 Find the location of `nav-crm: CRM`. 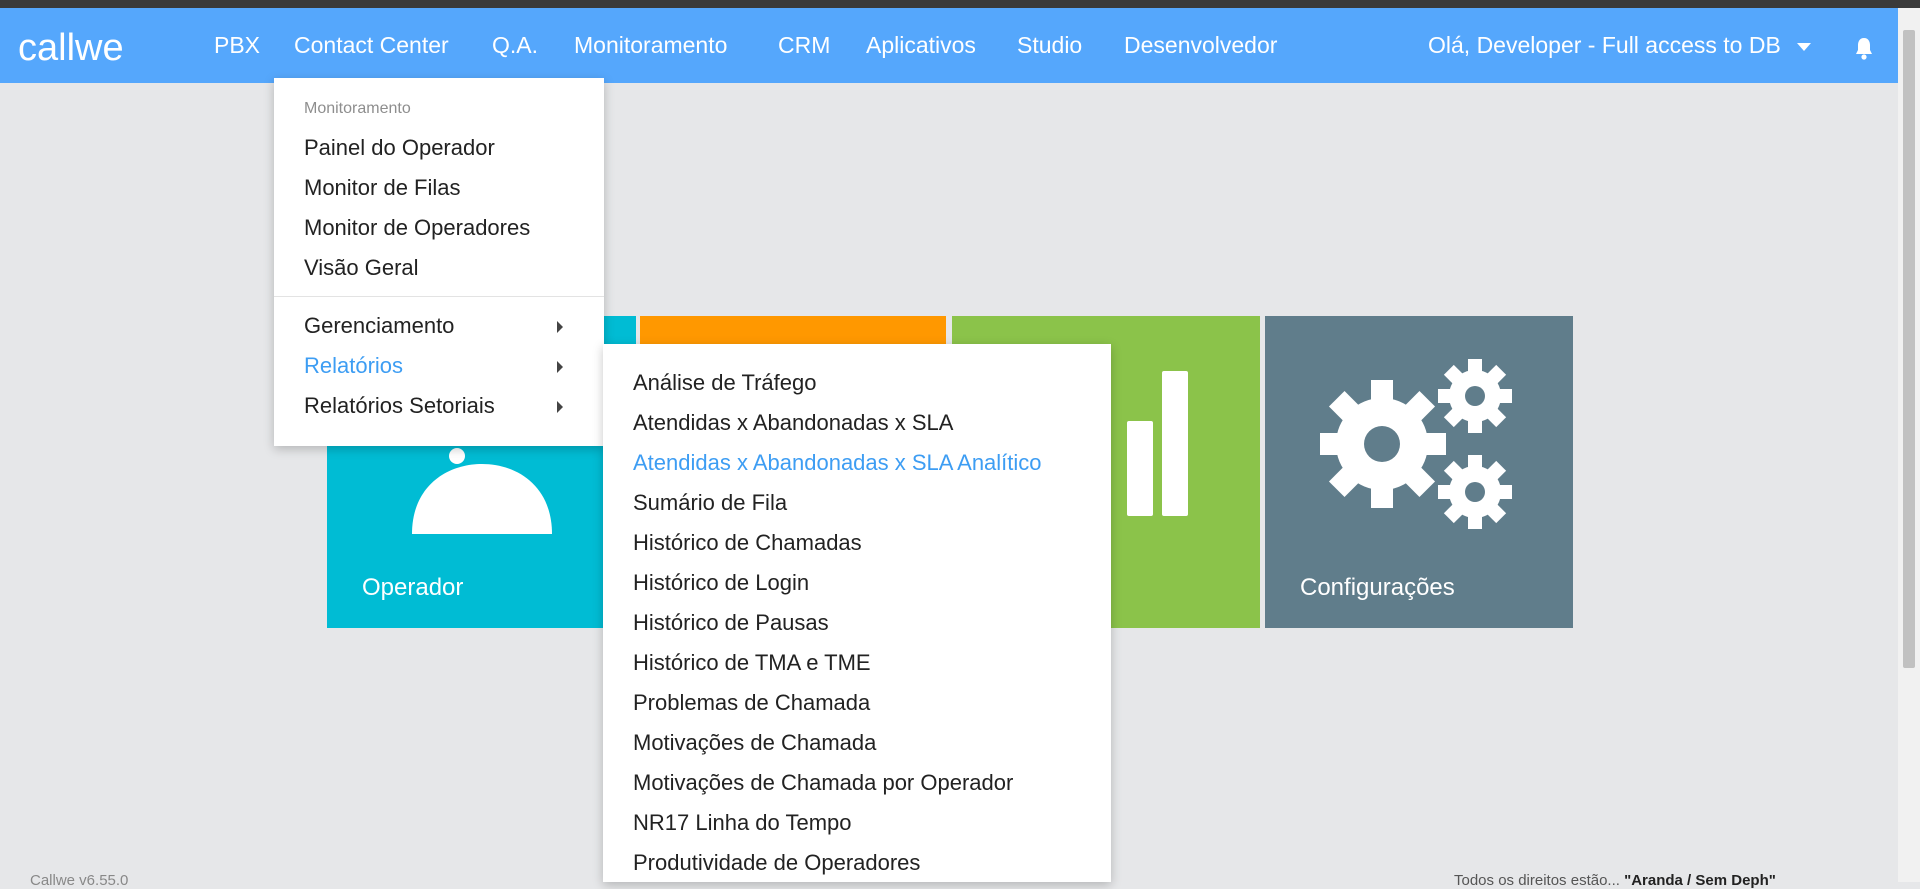

nav-crm: CRM is located at coordinates (804, 45).